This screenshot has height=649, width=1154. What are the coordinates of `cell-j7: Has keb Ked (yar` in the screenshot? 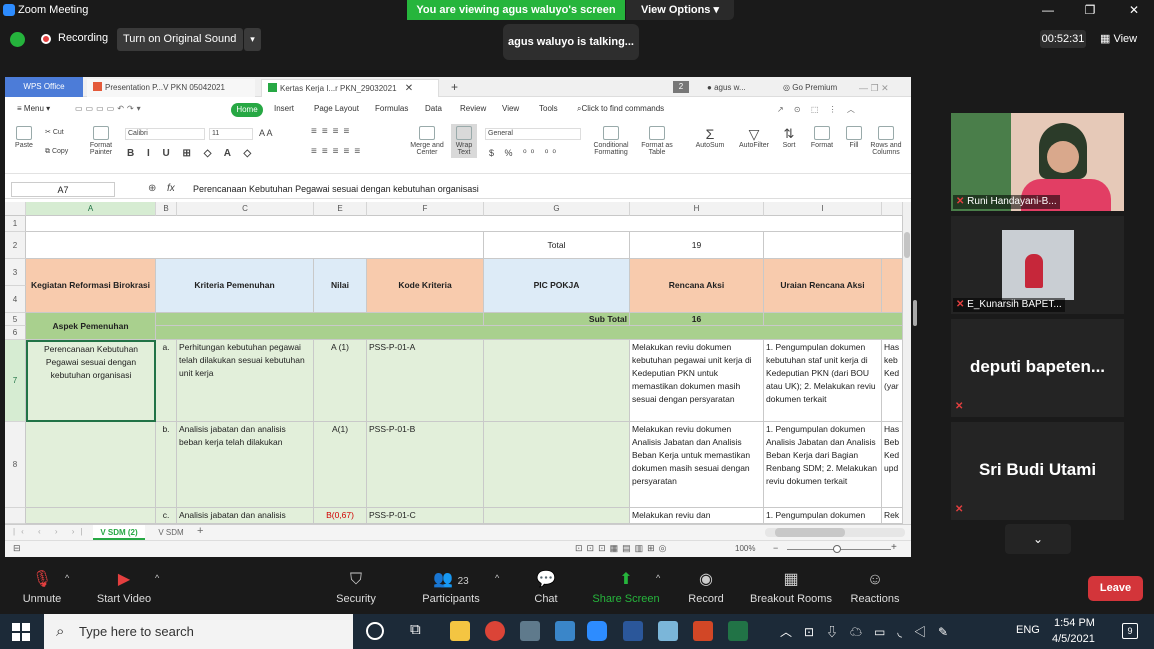 It's located at (892, 381).